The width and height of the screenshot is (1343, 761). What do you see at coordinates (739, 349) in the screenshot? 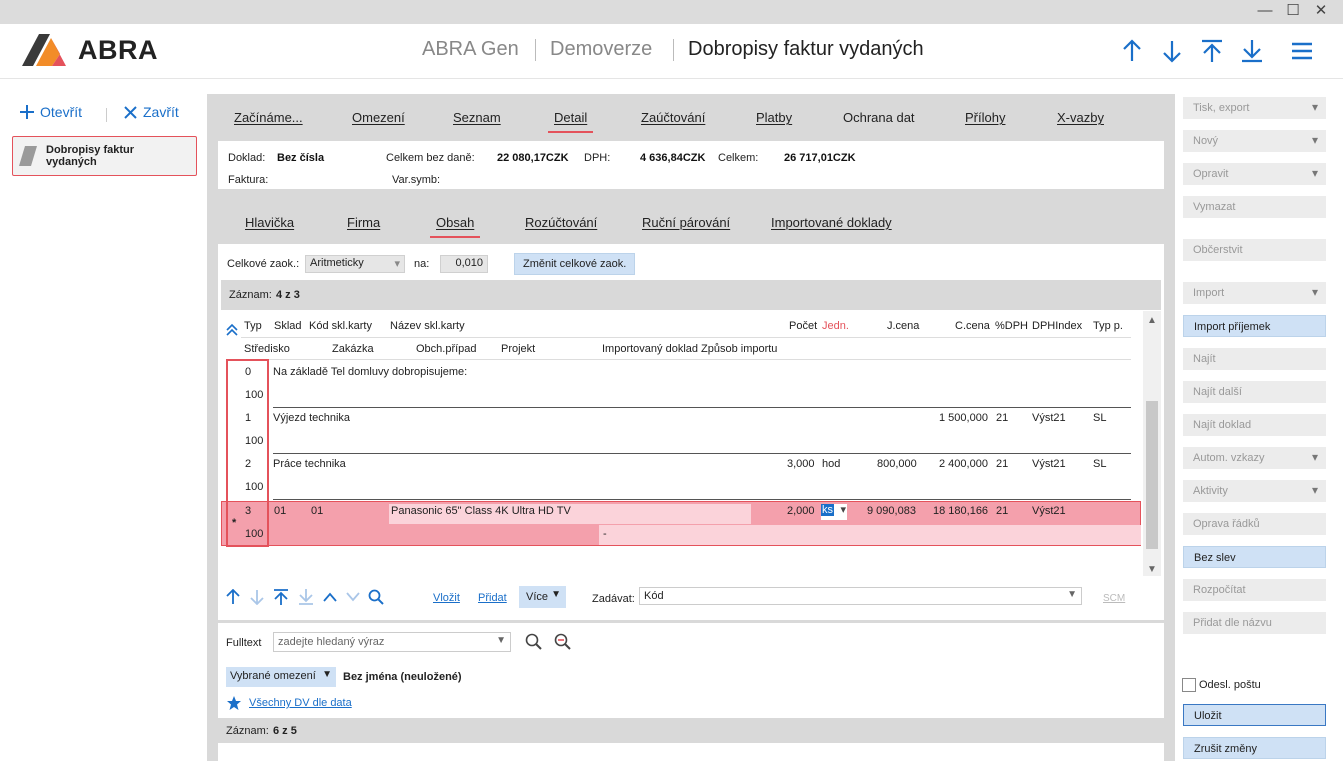
I see `col-zpusob-importu: Způsob importu` at bounding box center [739, 349].